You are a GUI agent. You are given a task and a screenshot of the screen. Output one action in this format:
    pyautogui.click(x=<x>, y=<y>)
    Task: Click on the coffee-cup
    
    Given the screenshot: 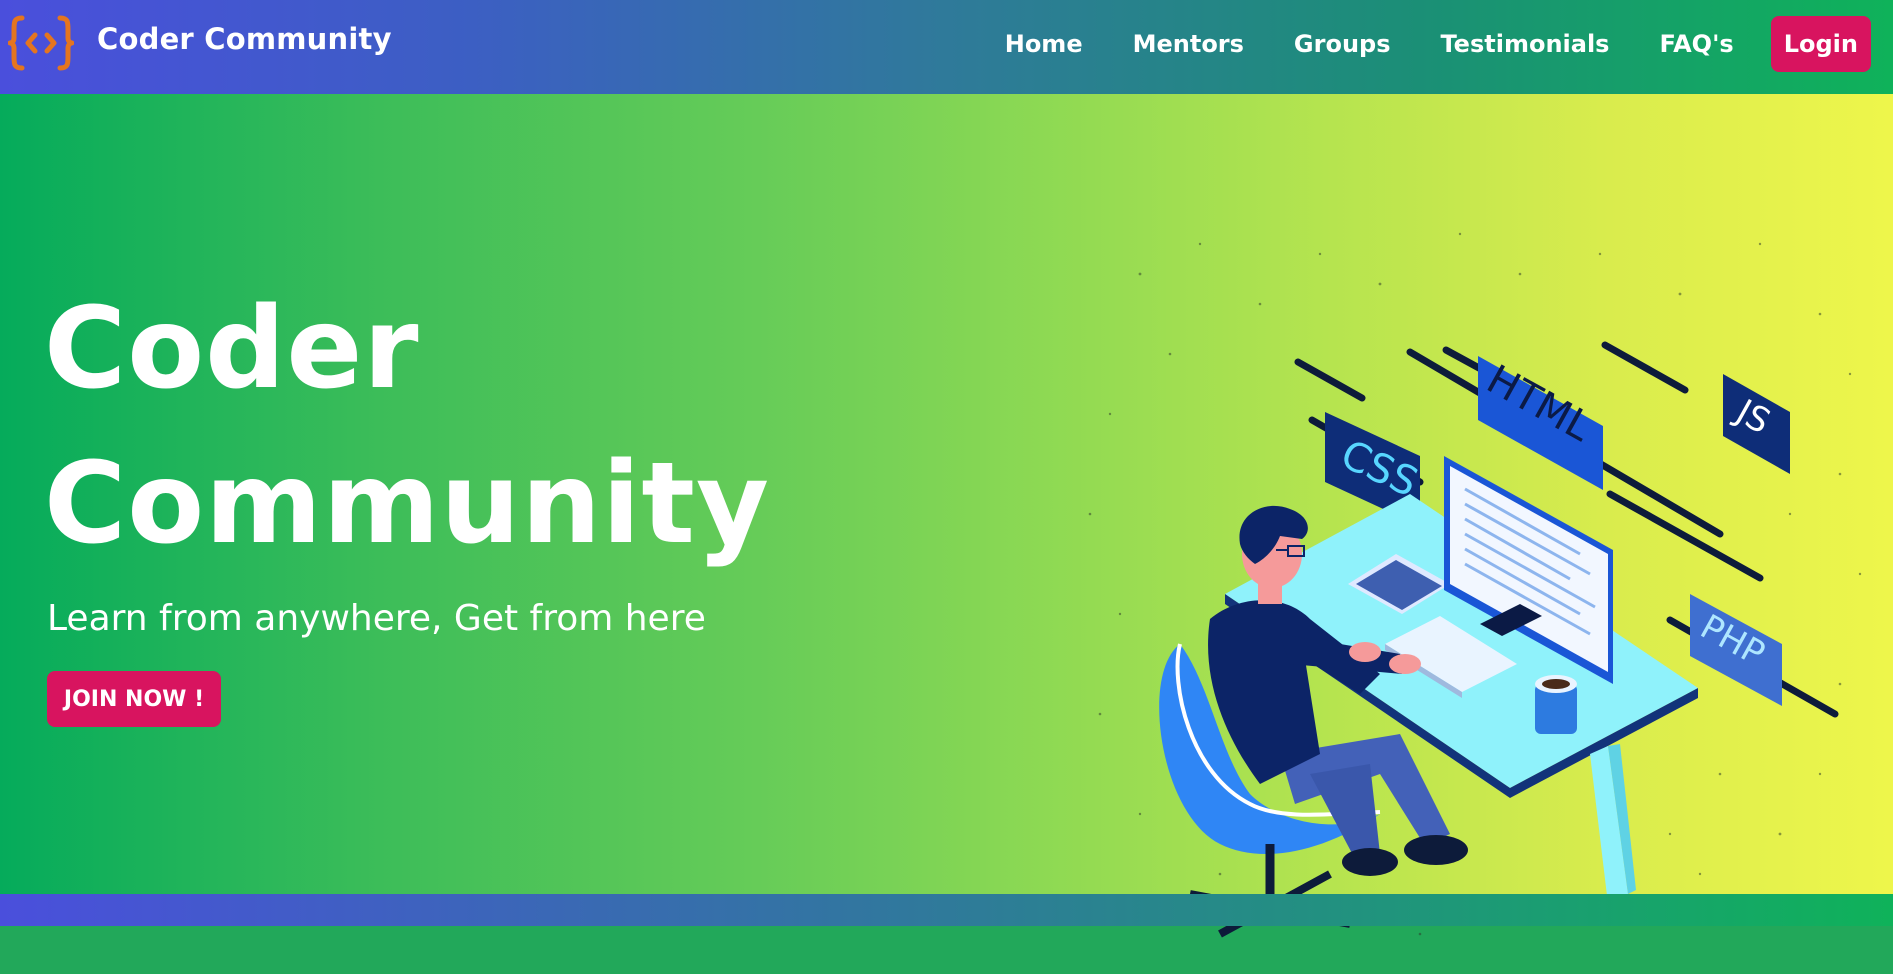 What is the action you would take?
    pyautogui.click(x=1556, y=704)
    